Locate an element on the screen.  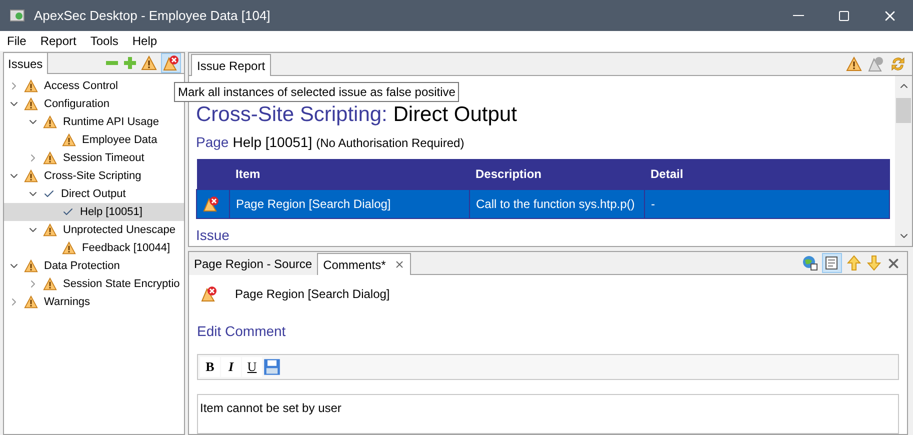
item-name: Page Region [Search Dialog] is located at coordinates (312, 294).